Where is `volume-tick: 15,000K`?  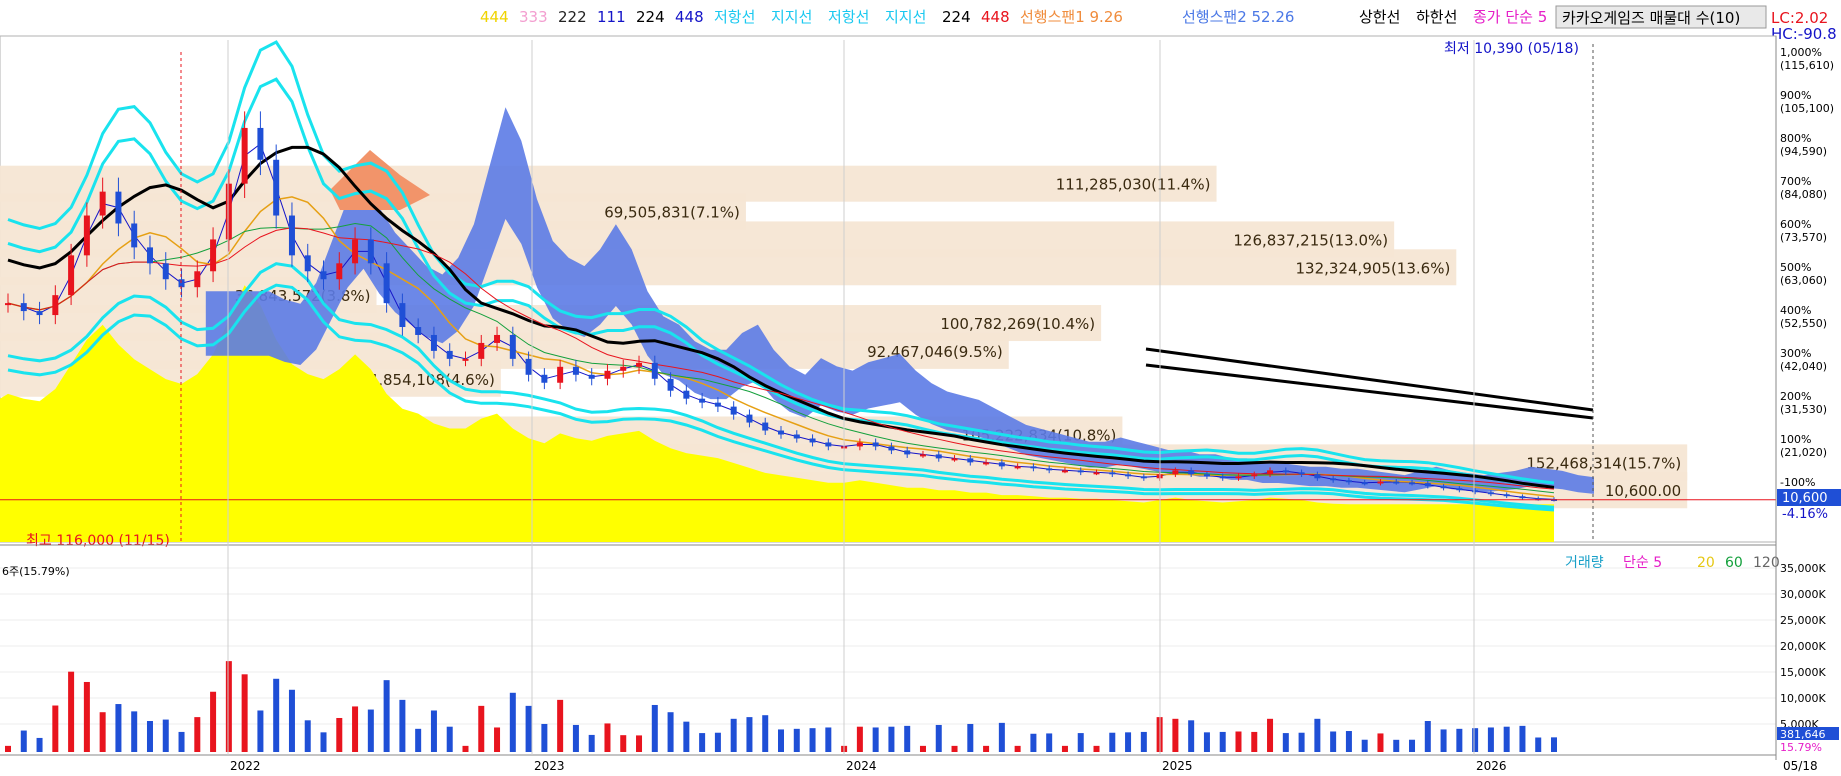 volume-tick: 15,000K is located at coordinates (1803, 672).